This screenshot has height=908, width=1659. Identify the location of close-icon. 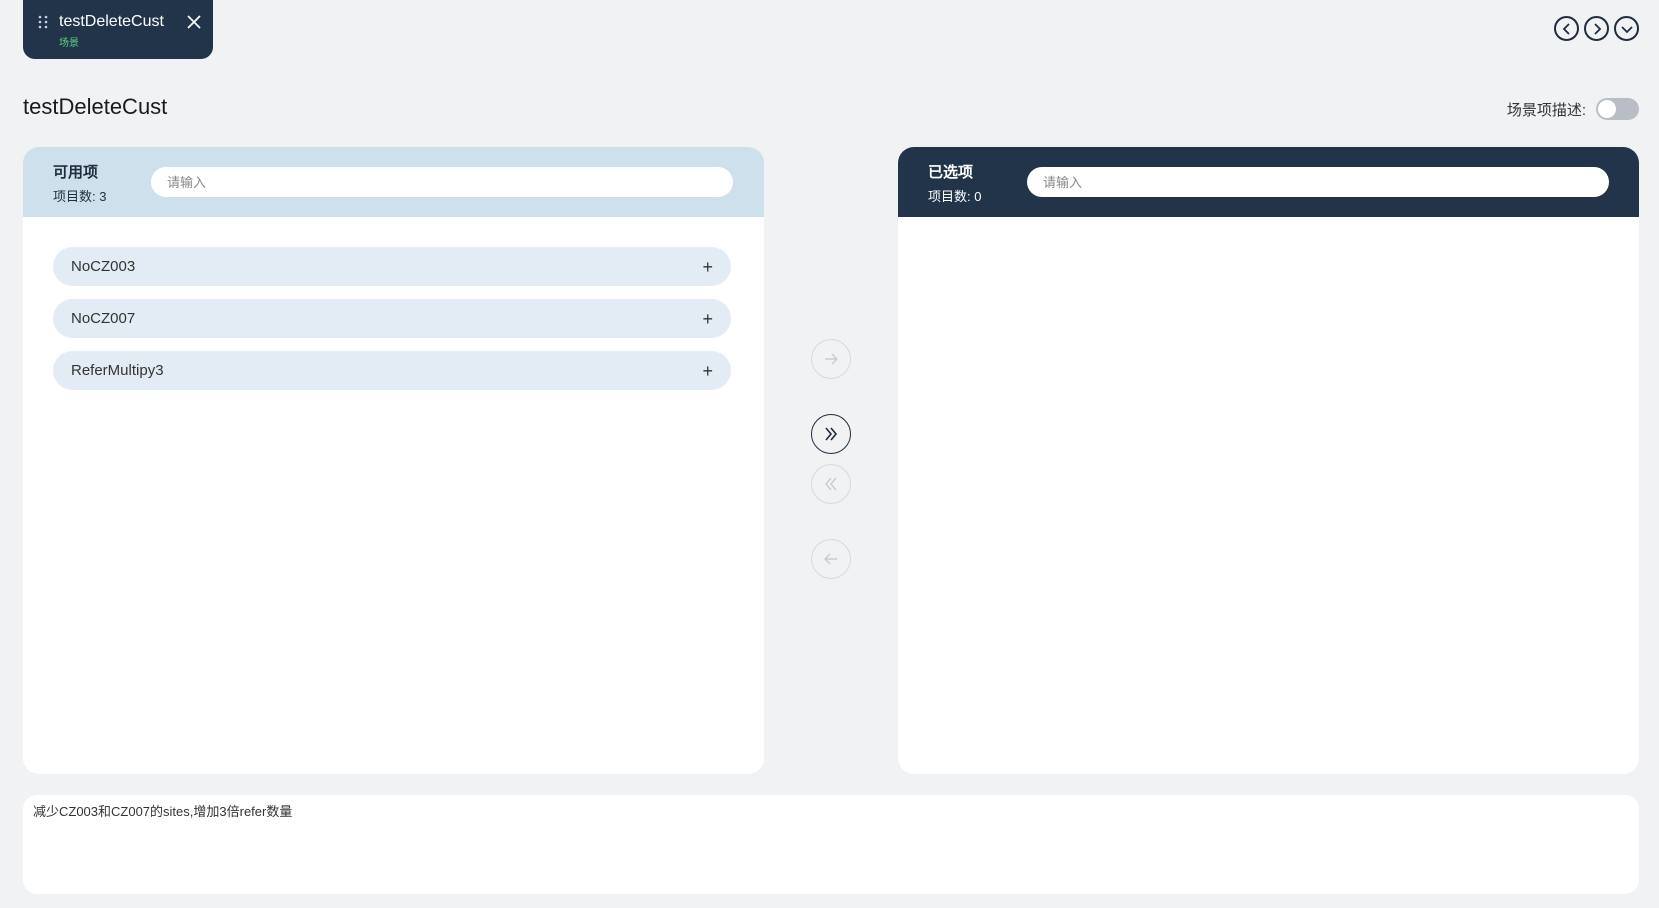
(194, 22).